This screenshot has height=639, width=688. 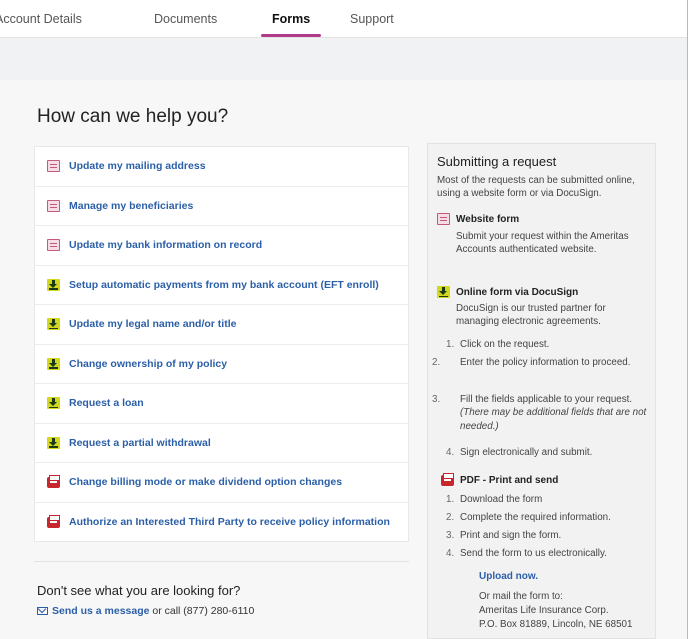 What do you see at coordinates (140, 442) in the screenshot?
I see `request-label: Request a partial withdrawal` at bounding box center [140, 442].